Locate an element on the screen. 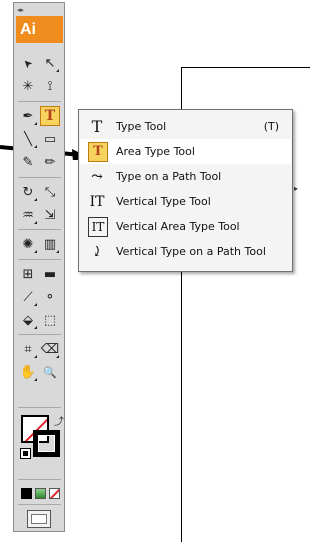 The width and height of the screenshot is (320, 542). rectangle-icon: ▭ is located at coordinates (50, 139).